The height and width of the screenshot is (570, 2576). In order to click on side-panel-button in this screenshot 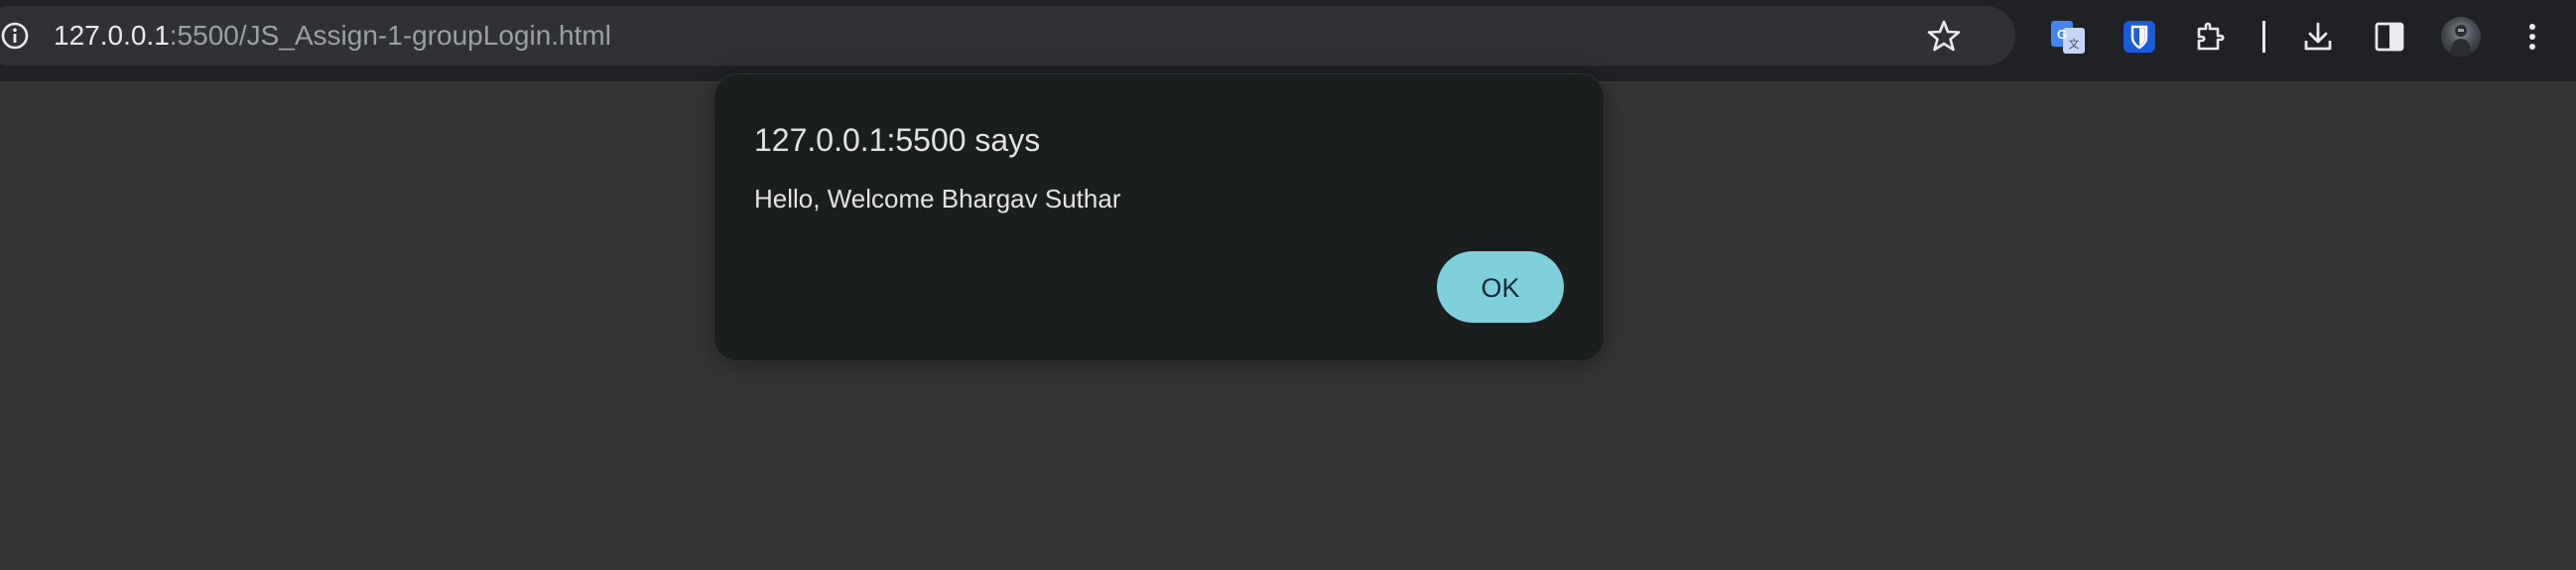, I will do `click(2390, 37)`.